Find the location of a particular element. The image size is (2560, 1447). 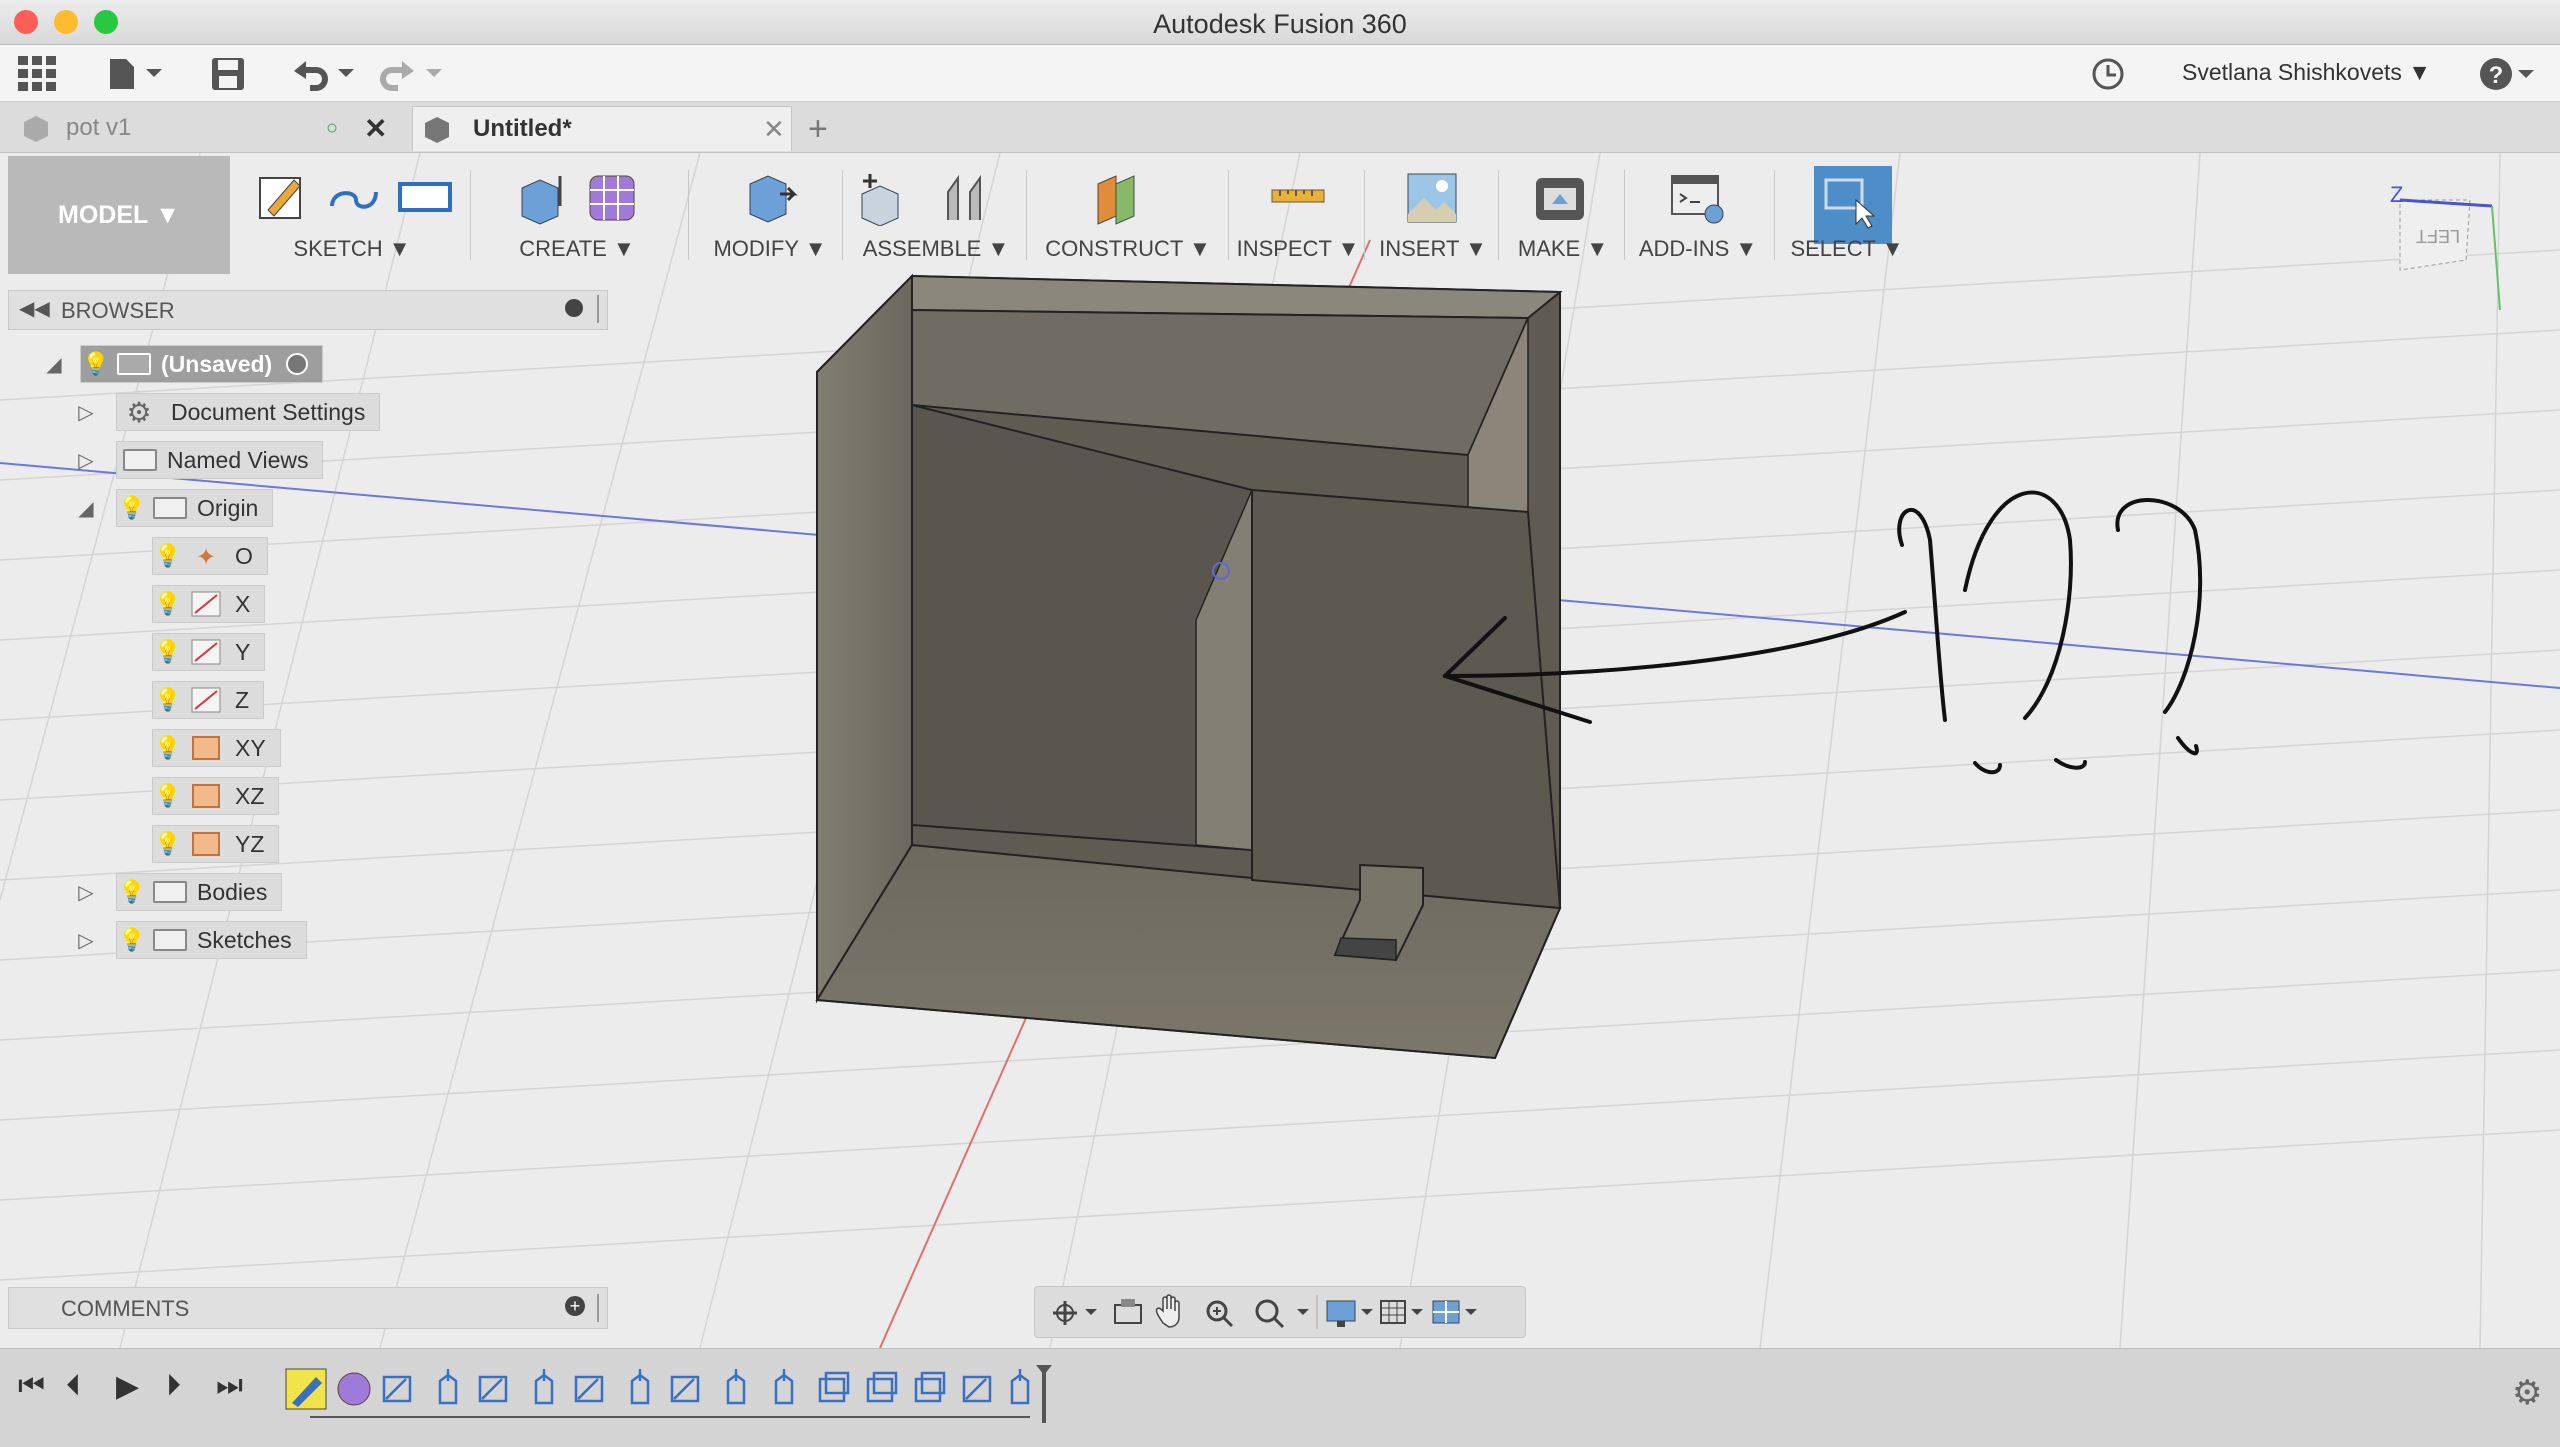

timeline-features is located at coordinates (680, 1398).